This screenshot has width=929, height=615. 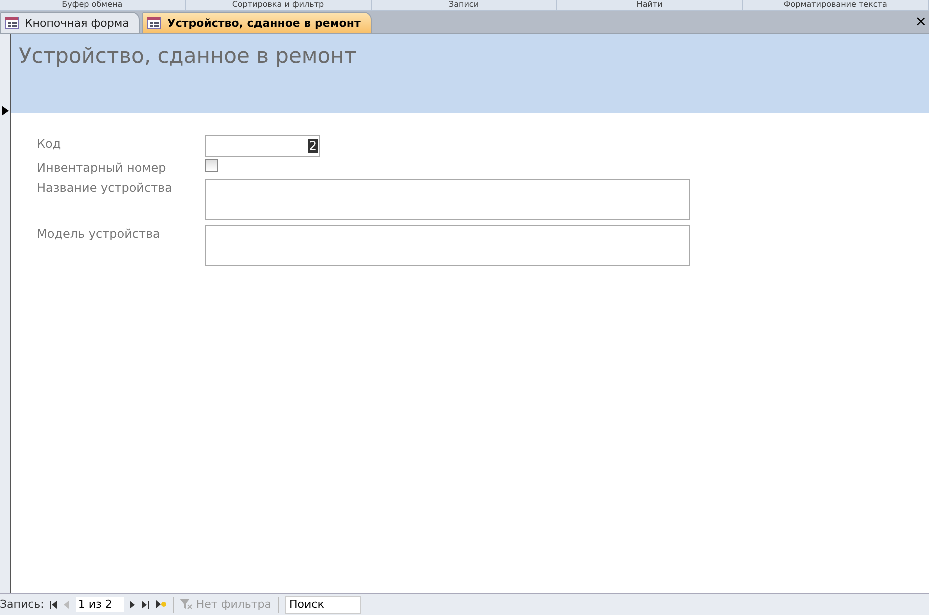 I want to click on record-number-field: 1 из 2, so click(x=100, y=604).